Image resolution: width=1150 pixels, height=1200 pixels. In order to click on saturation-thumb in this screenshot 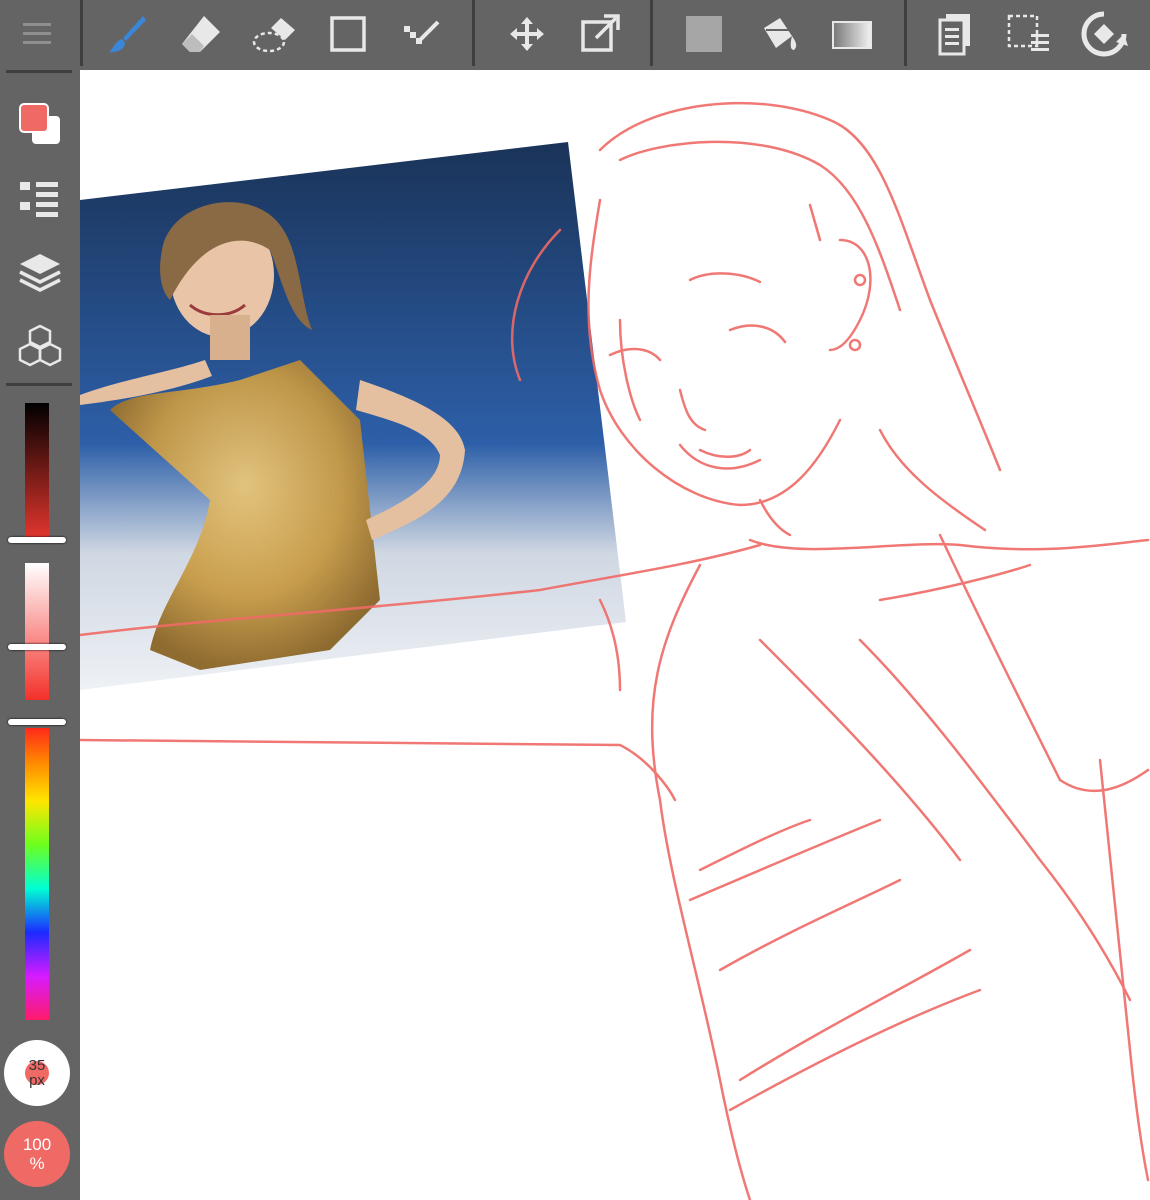, I will do `click(37, 647)`.